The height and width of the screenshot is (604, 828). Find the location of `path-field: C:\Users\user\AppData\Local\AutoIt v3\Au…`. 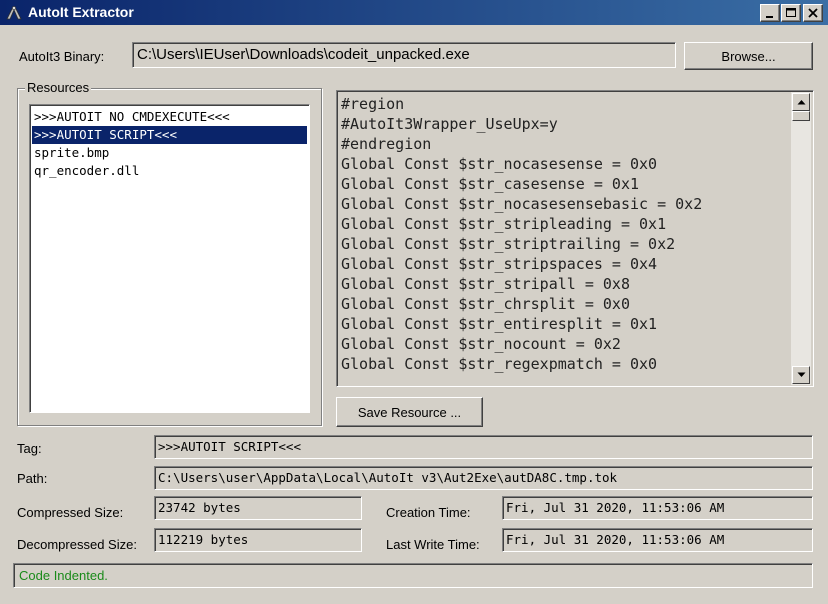

path-field: C:\Users\user\AppData\Local\AutoIt v3\Au… is located at coordinates (483, 478).